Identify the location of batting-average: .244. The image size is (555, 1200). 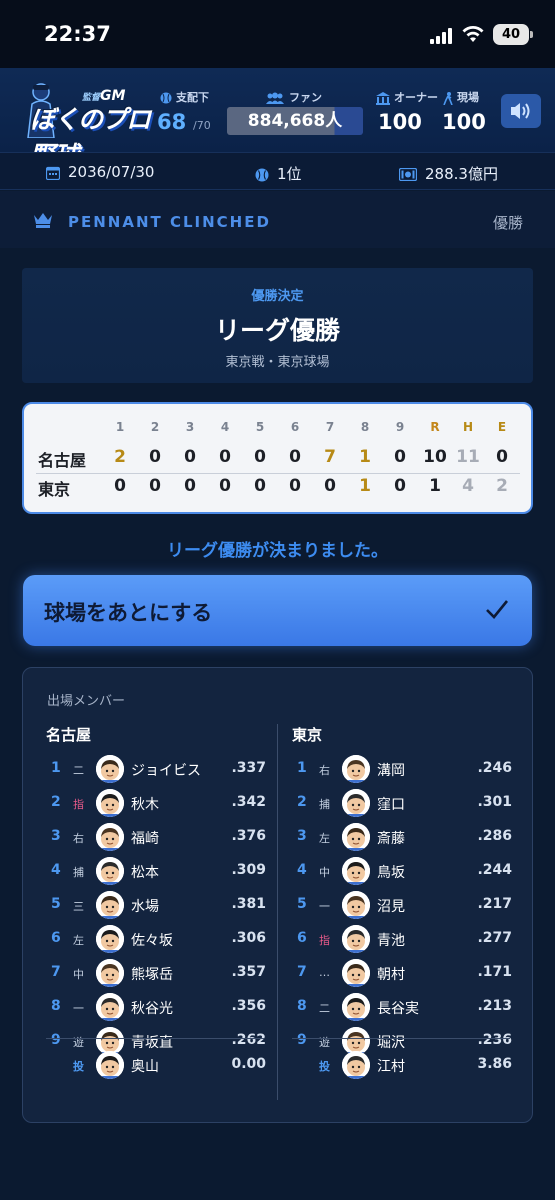
(494, 870).